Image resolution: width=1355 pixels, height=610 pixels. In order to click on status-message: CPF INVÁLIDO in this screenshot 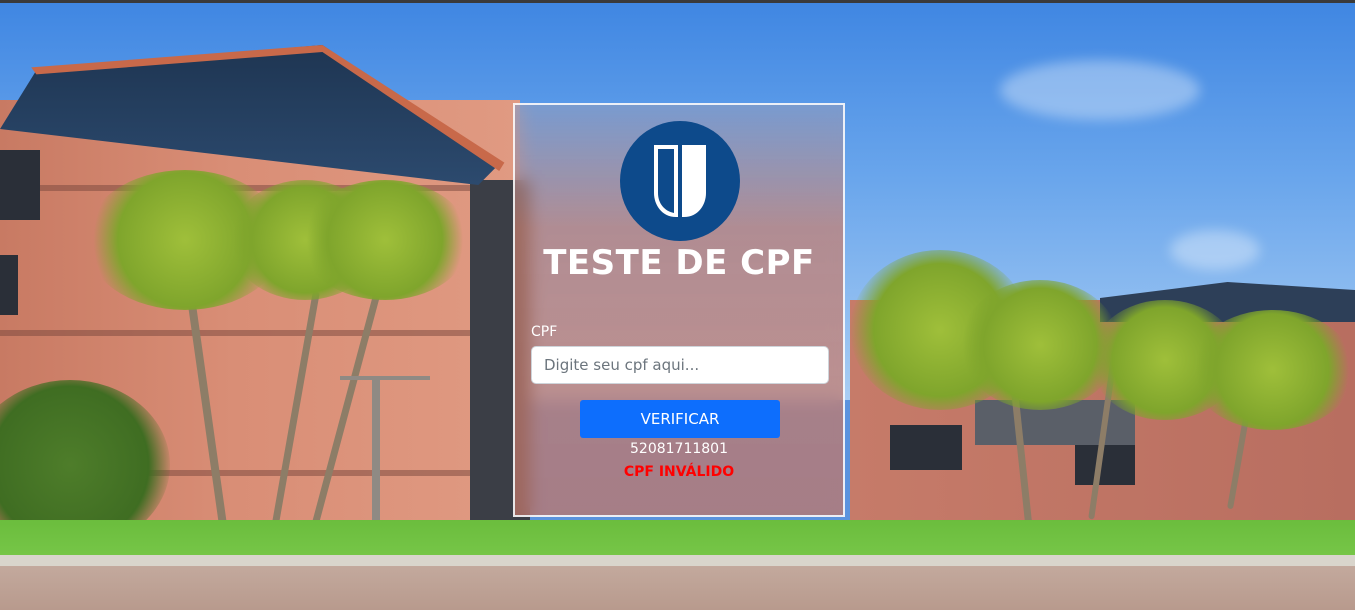, I will do `click(679, 472)`.